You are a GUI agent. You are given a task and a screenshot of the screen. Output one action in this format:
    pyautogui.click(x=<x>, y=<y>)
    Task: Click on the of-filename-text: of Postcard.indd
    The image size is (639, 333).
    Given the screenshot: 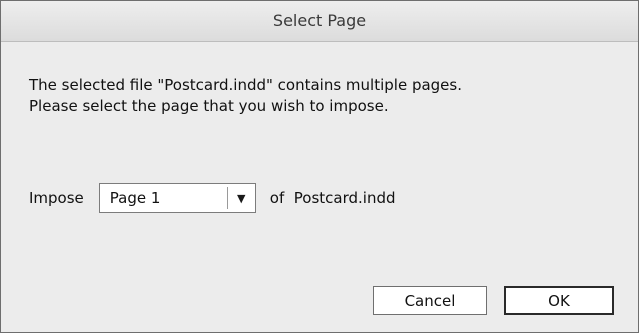 What is the action you would take?
    pyautogui.click(x=332, y=198)
    